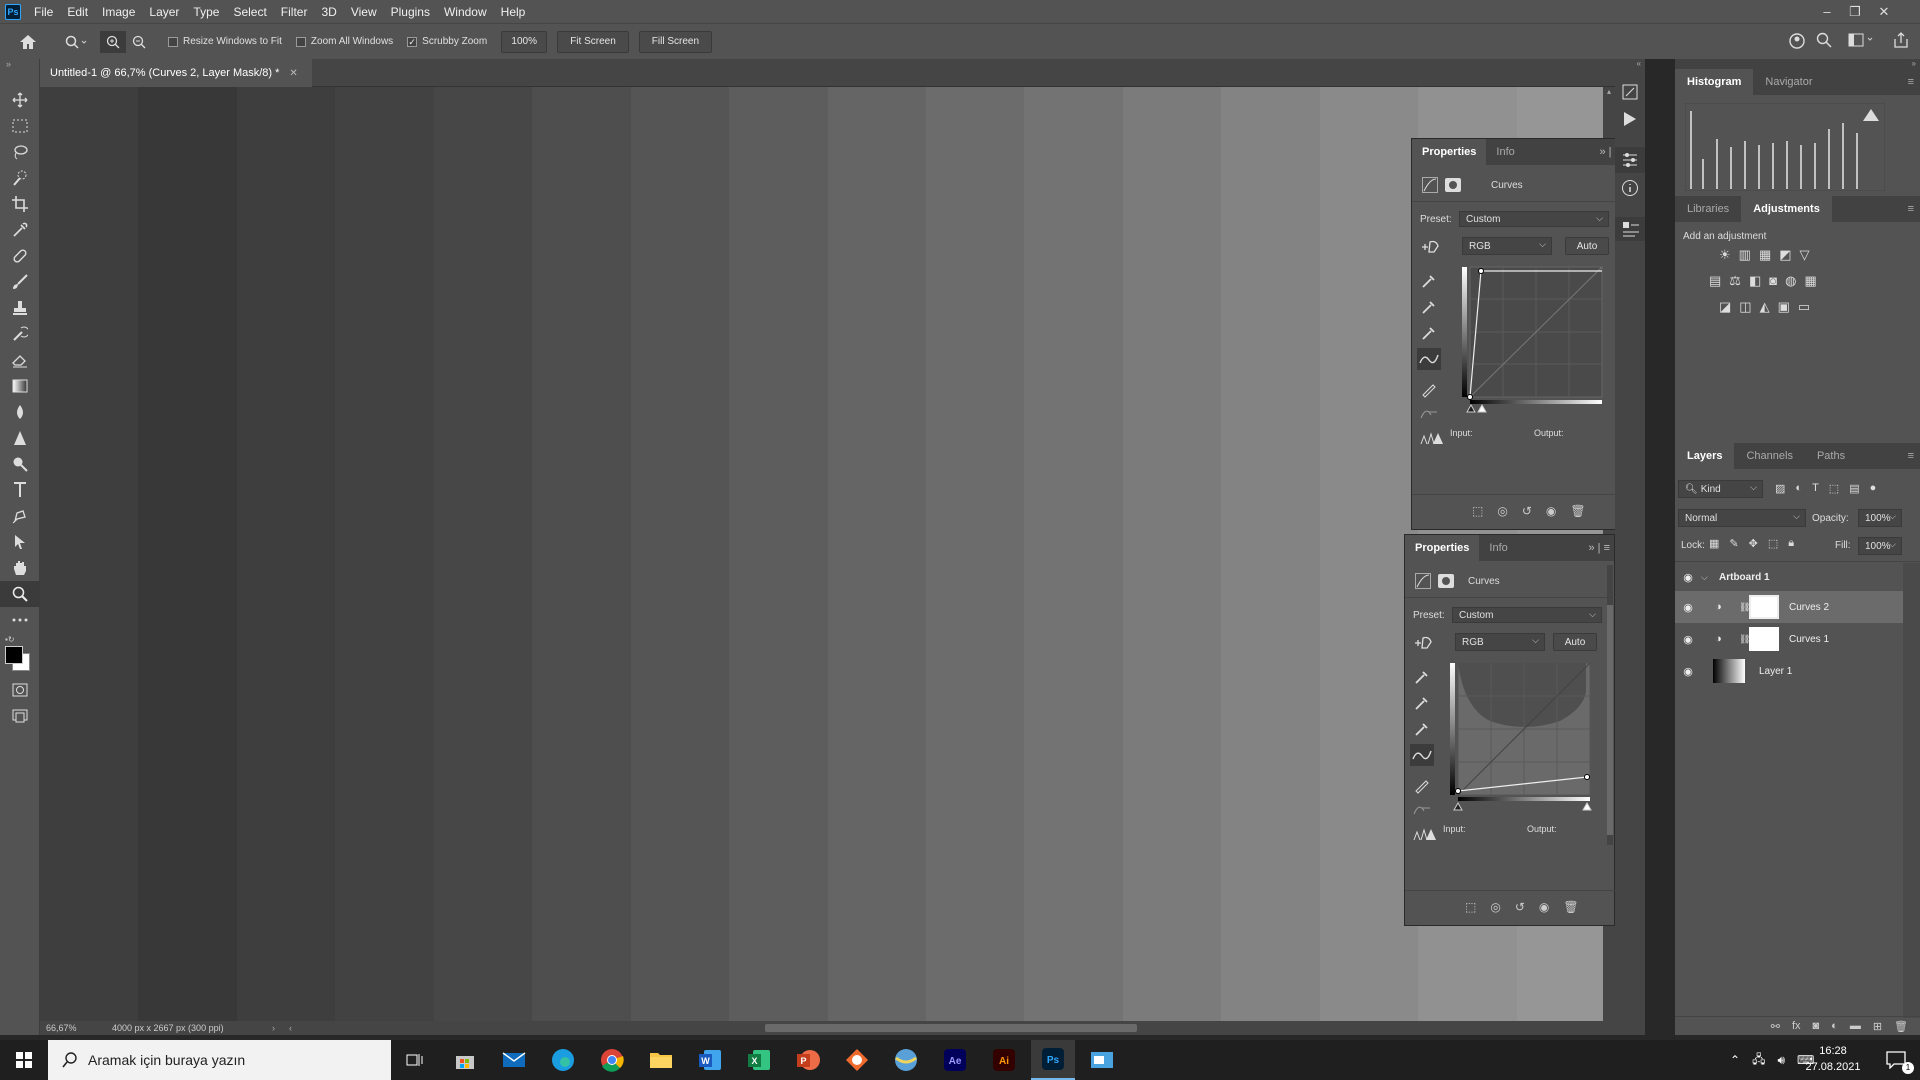 The width and height of the screenshot is (1920, 1080). Describe the element at coordinates (1601, 548) in the screenshot. I see `panel-expand-icon: » | ≡` at that location.